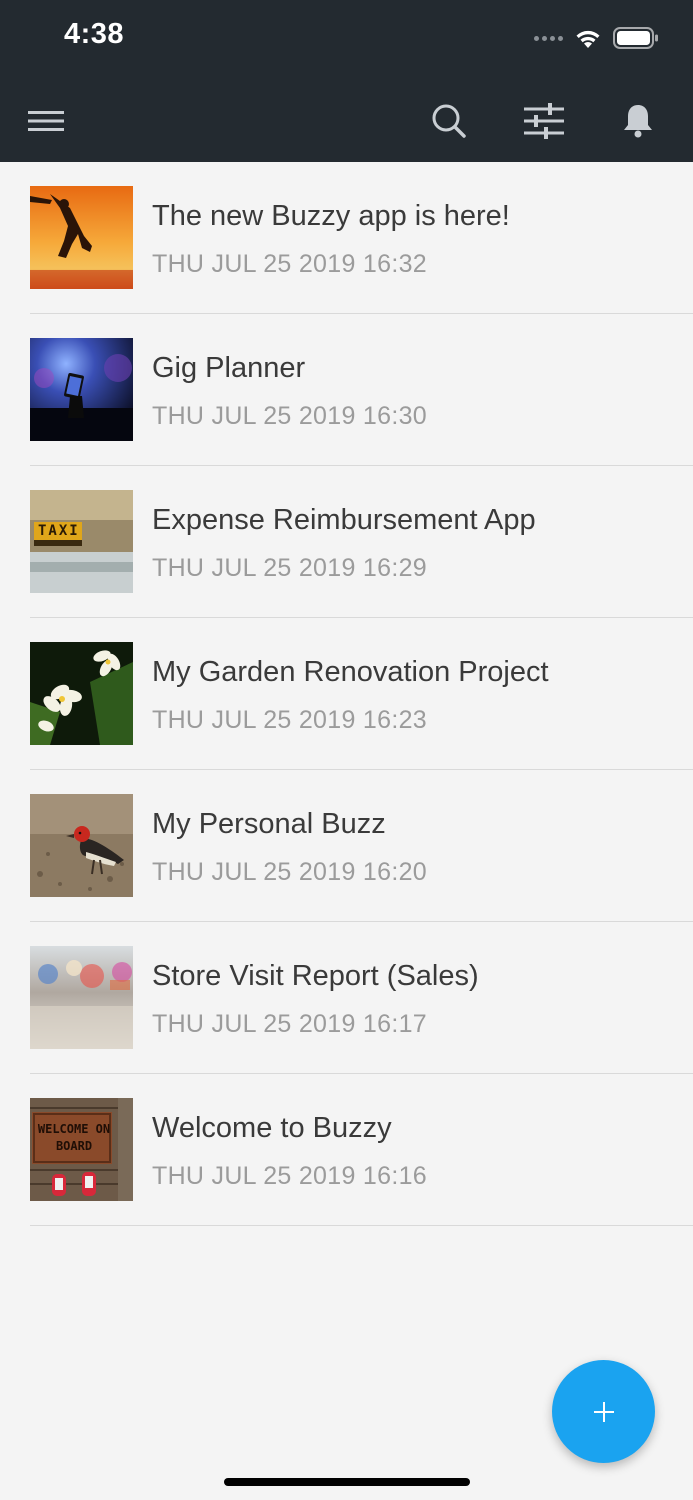  I want to click on item-title: Store Visit Report (Sales), so click(315, 976).